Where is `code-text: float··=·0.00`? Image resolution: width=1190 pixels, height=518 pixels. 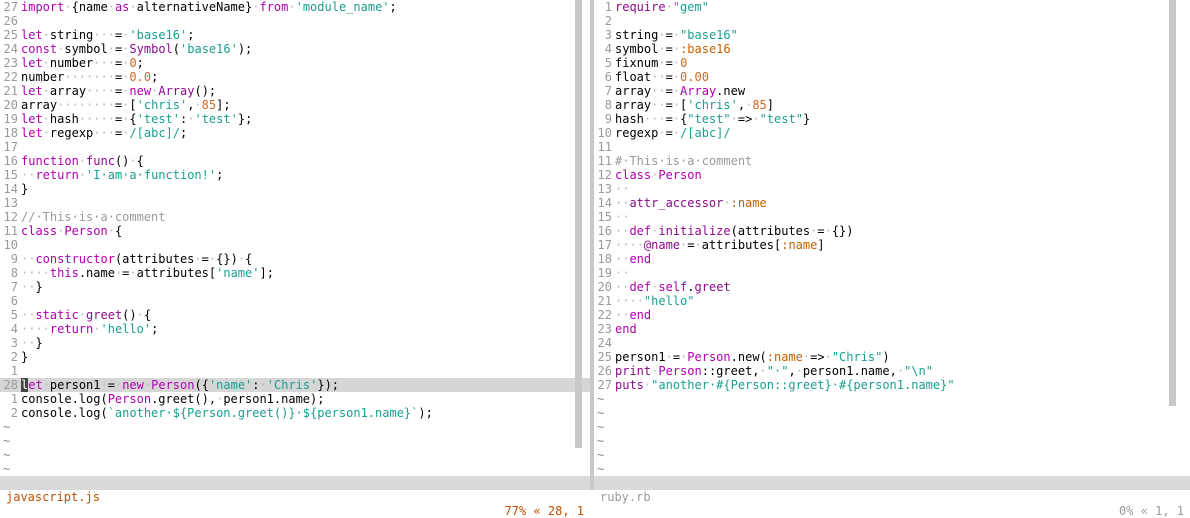
code-text: float··=·0.00 is located at coordinates (660, 77).